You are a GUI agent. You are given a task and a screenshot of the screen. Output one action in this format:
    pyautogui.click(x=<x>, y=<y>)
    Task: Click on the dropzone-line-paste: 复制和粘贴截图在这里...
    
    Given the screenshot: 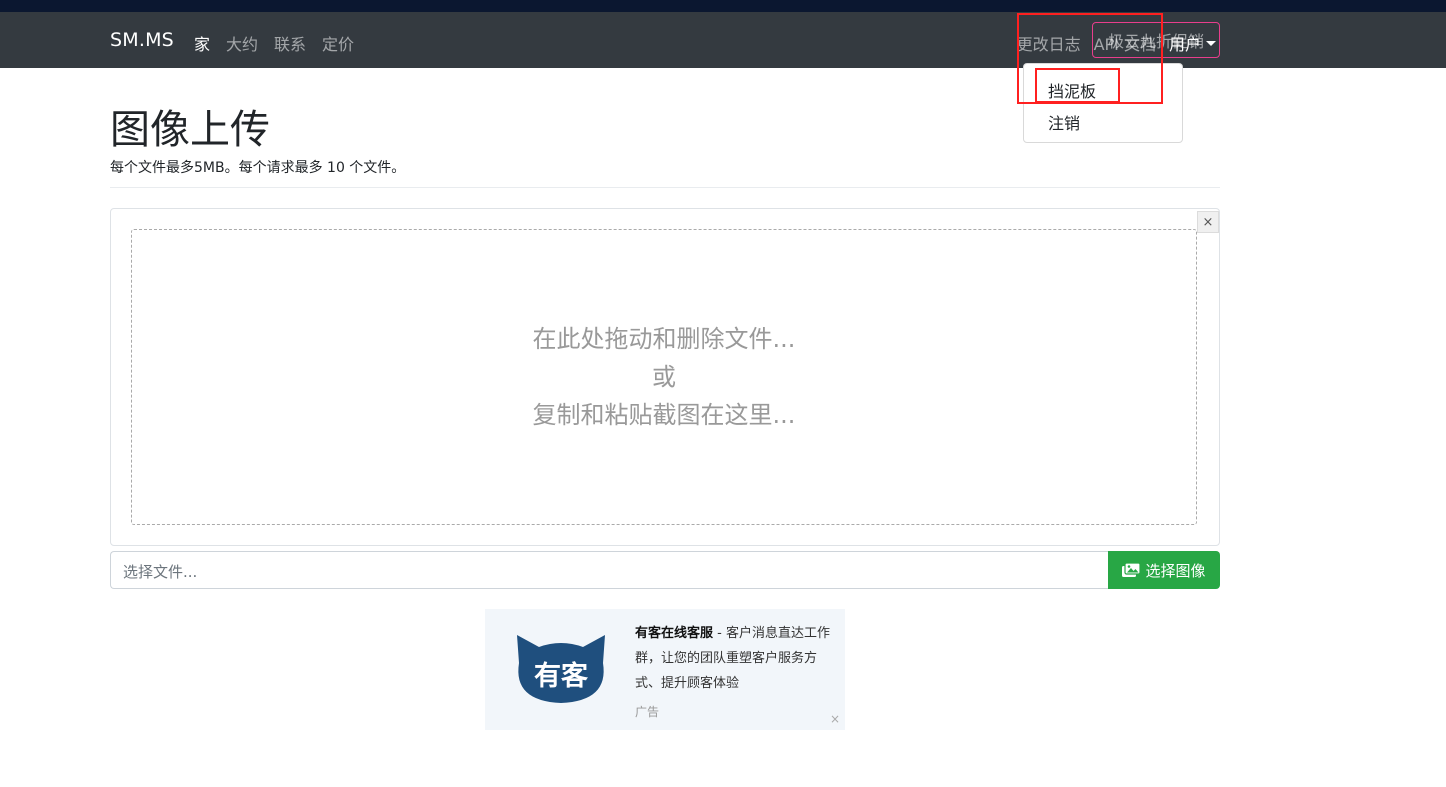 What is the action you would take?
    pyautogui.click(x=664, y=415)
    